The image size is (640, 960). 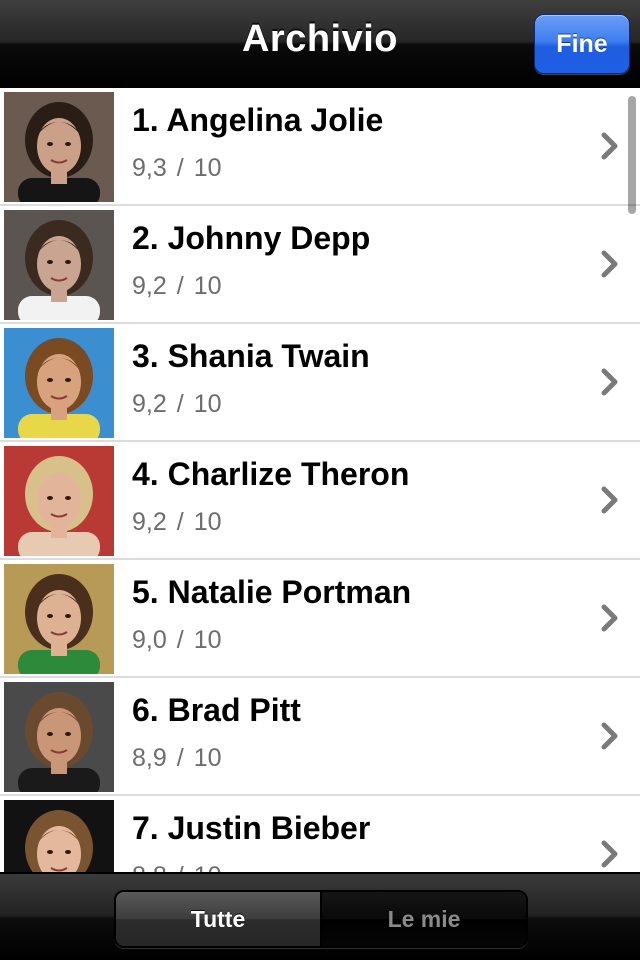 I want to click on filter-segmented-control: Tutte Le mie, so click(x=321, y=919).